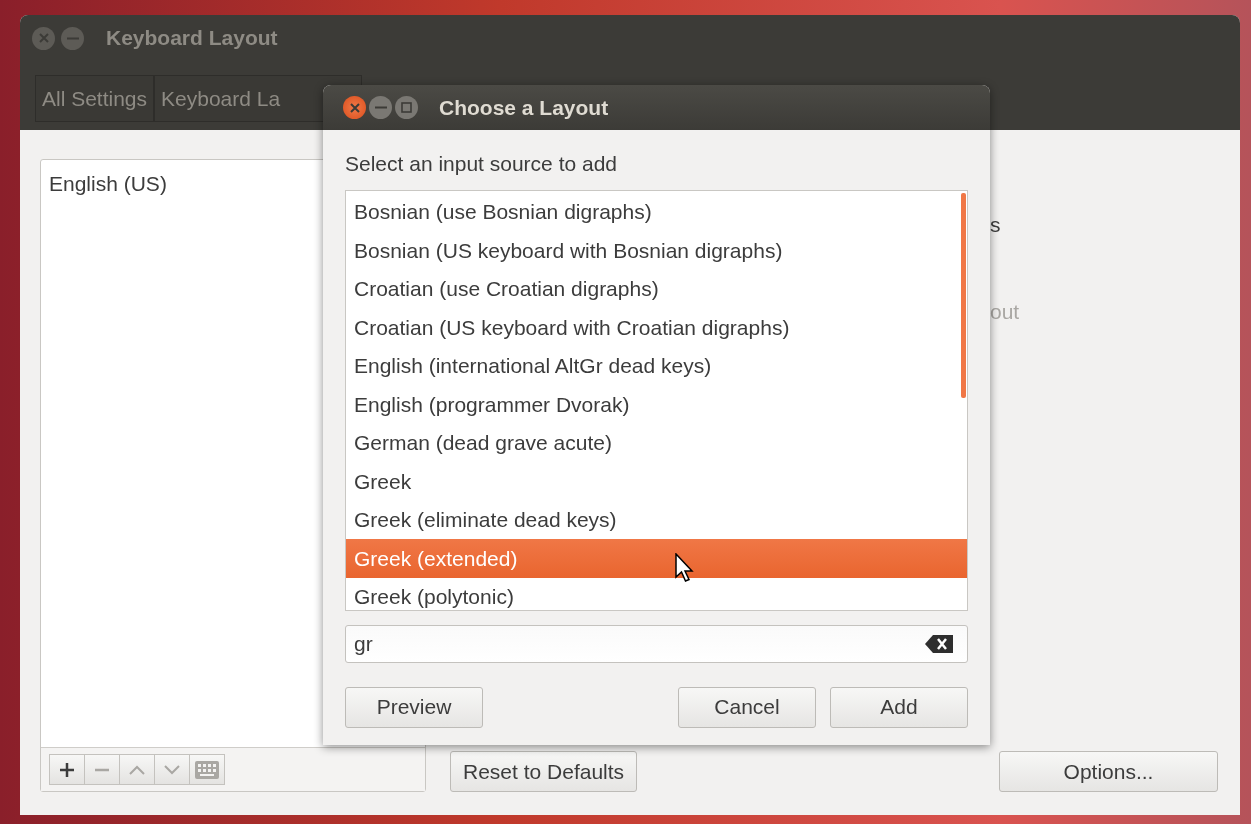  Describe the element at coordinates (481, 164) in the screenshot. I see `prompt-label: Select an input source to add` at that location.